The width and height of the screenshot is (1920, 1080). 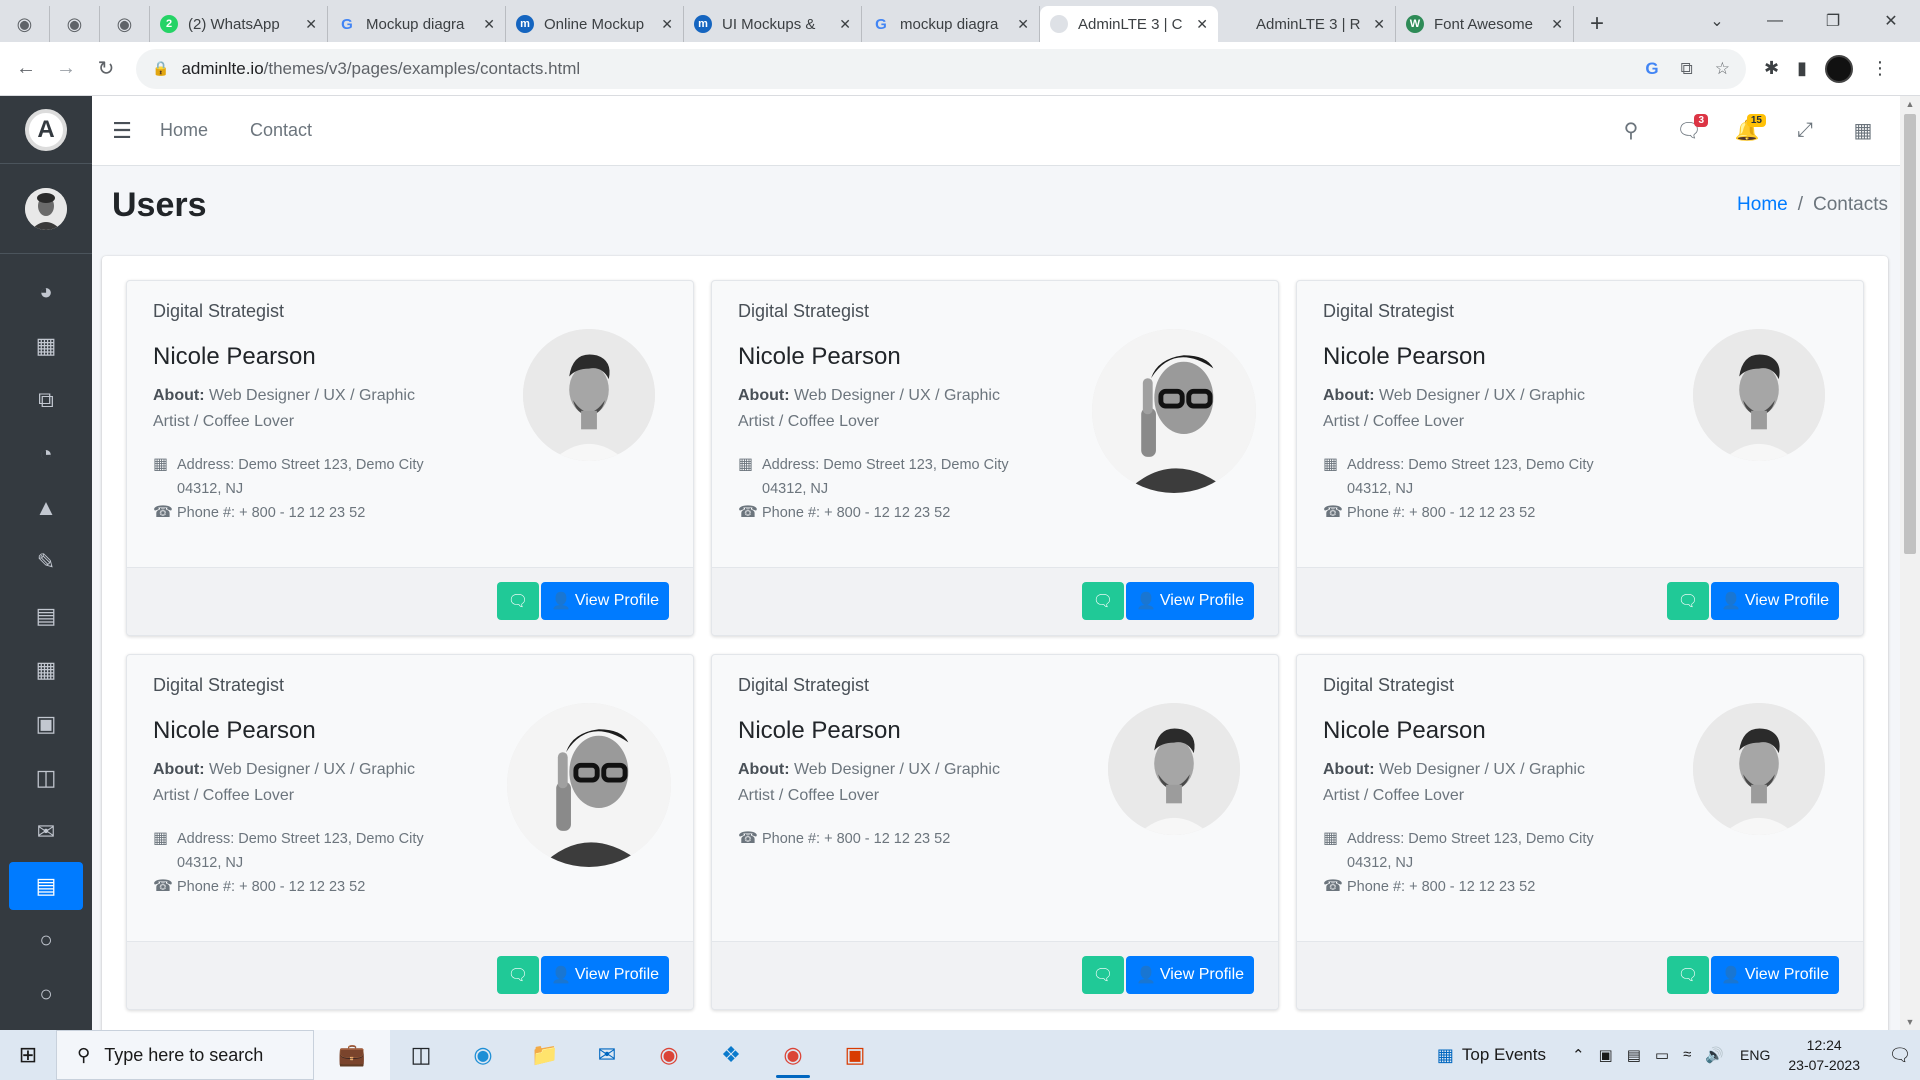 I want to click on notification-center-icon: 🗨, so click(x=1900, y=1055).